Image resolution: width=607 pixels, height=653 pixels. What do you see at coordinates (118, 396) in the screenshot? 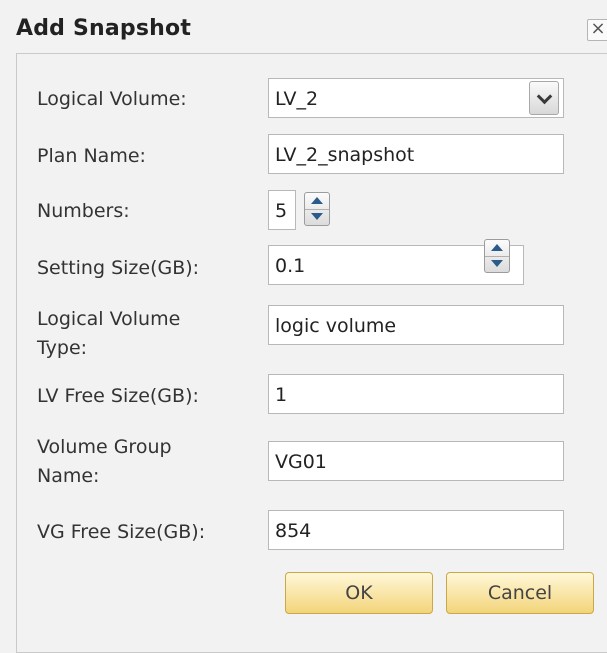
I see `lv-free-size-label: LV Free Size(GB):` at bounding box center [118, 396].